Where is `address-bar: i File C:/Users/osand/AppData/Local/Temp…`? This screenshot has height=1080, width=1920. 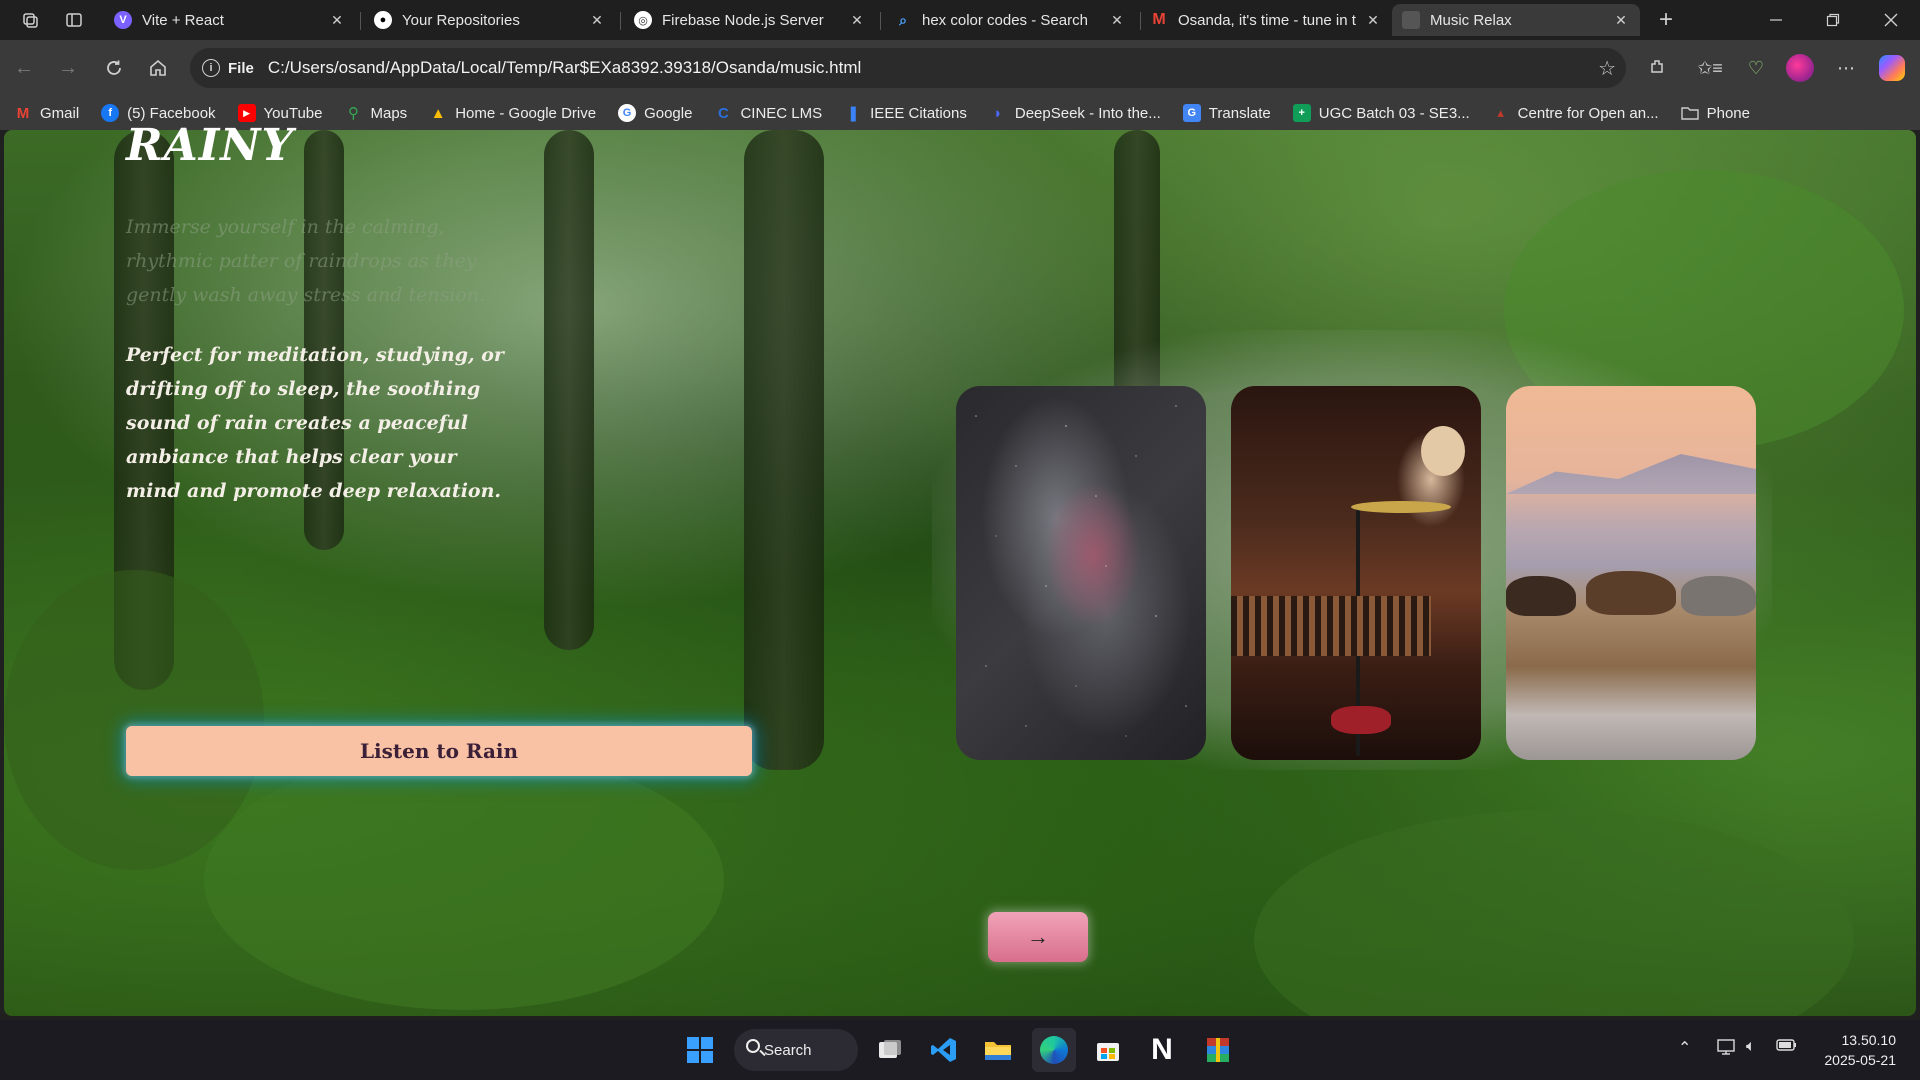
address-bar: i File C:/Users/osand/AppData/Local/Temp… is located at coordinates (908, 68).